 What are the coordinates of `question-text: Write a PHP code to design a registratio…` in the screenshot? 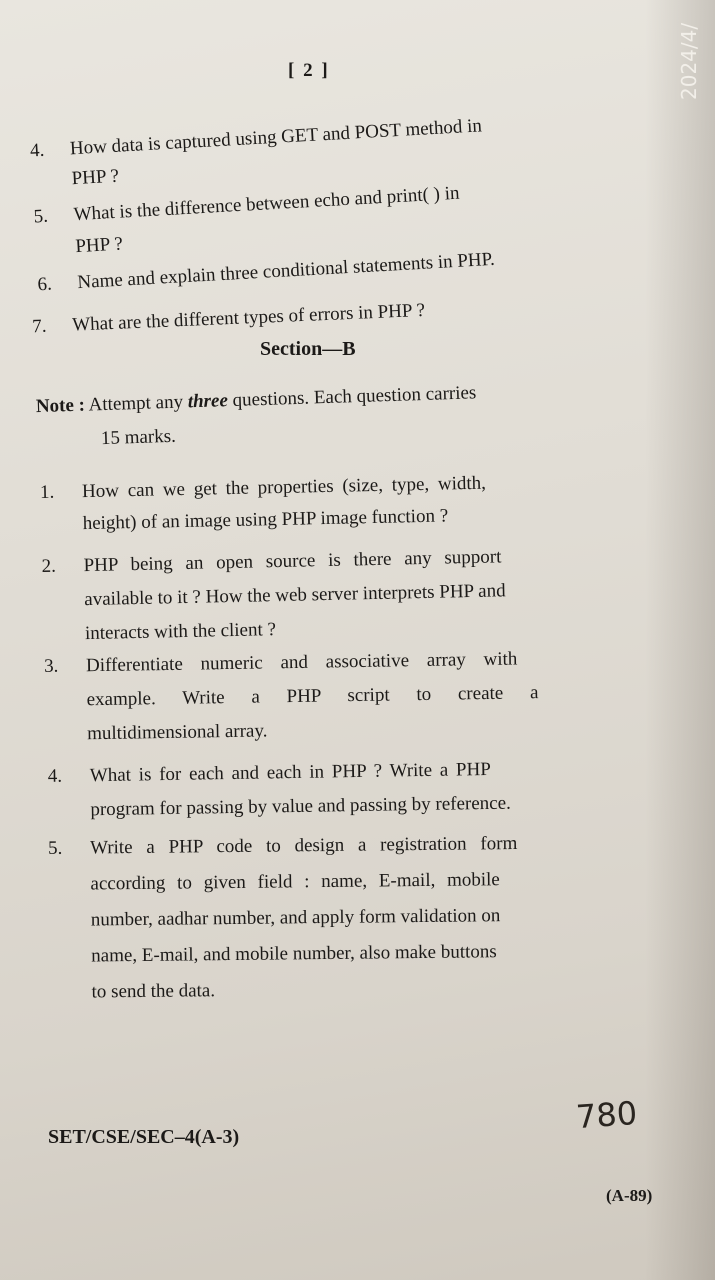 It's located at (303, 846).